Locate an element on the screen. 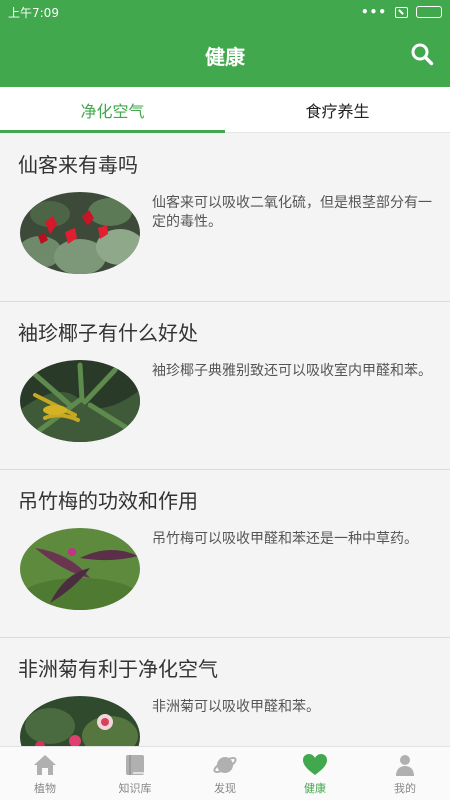 The image size is (450, 800). nav-item-mine: 我的 is located at coordinates (405, 773).